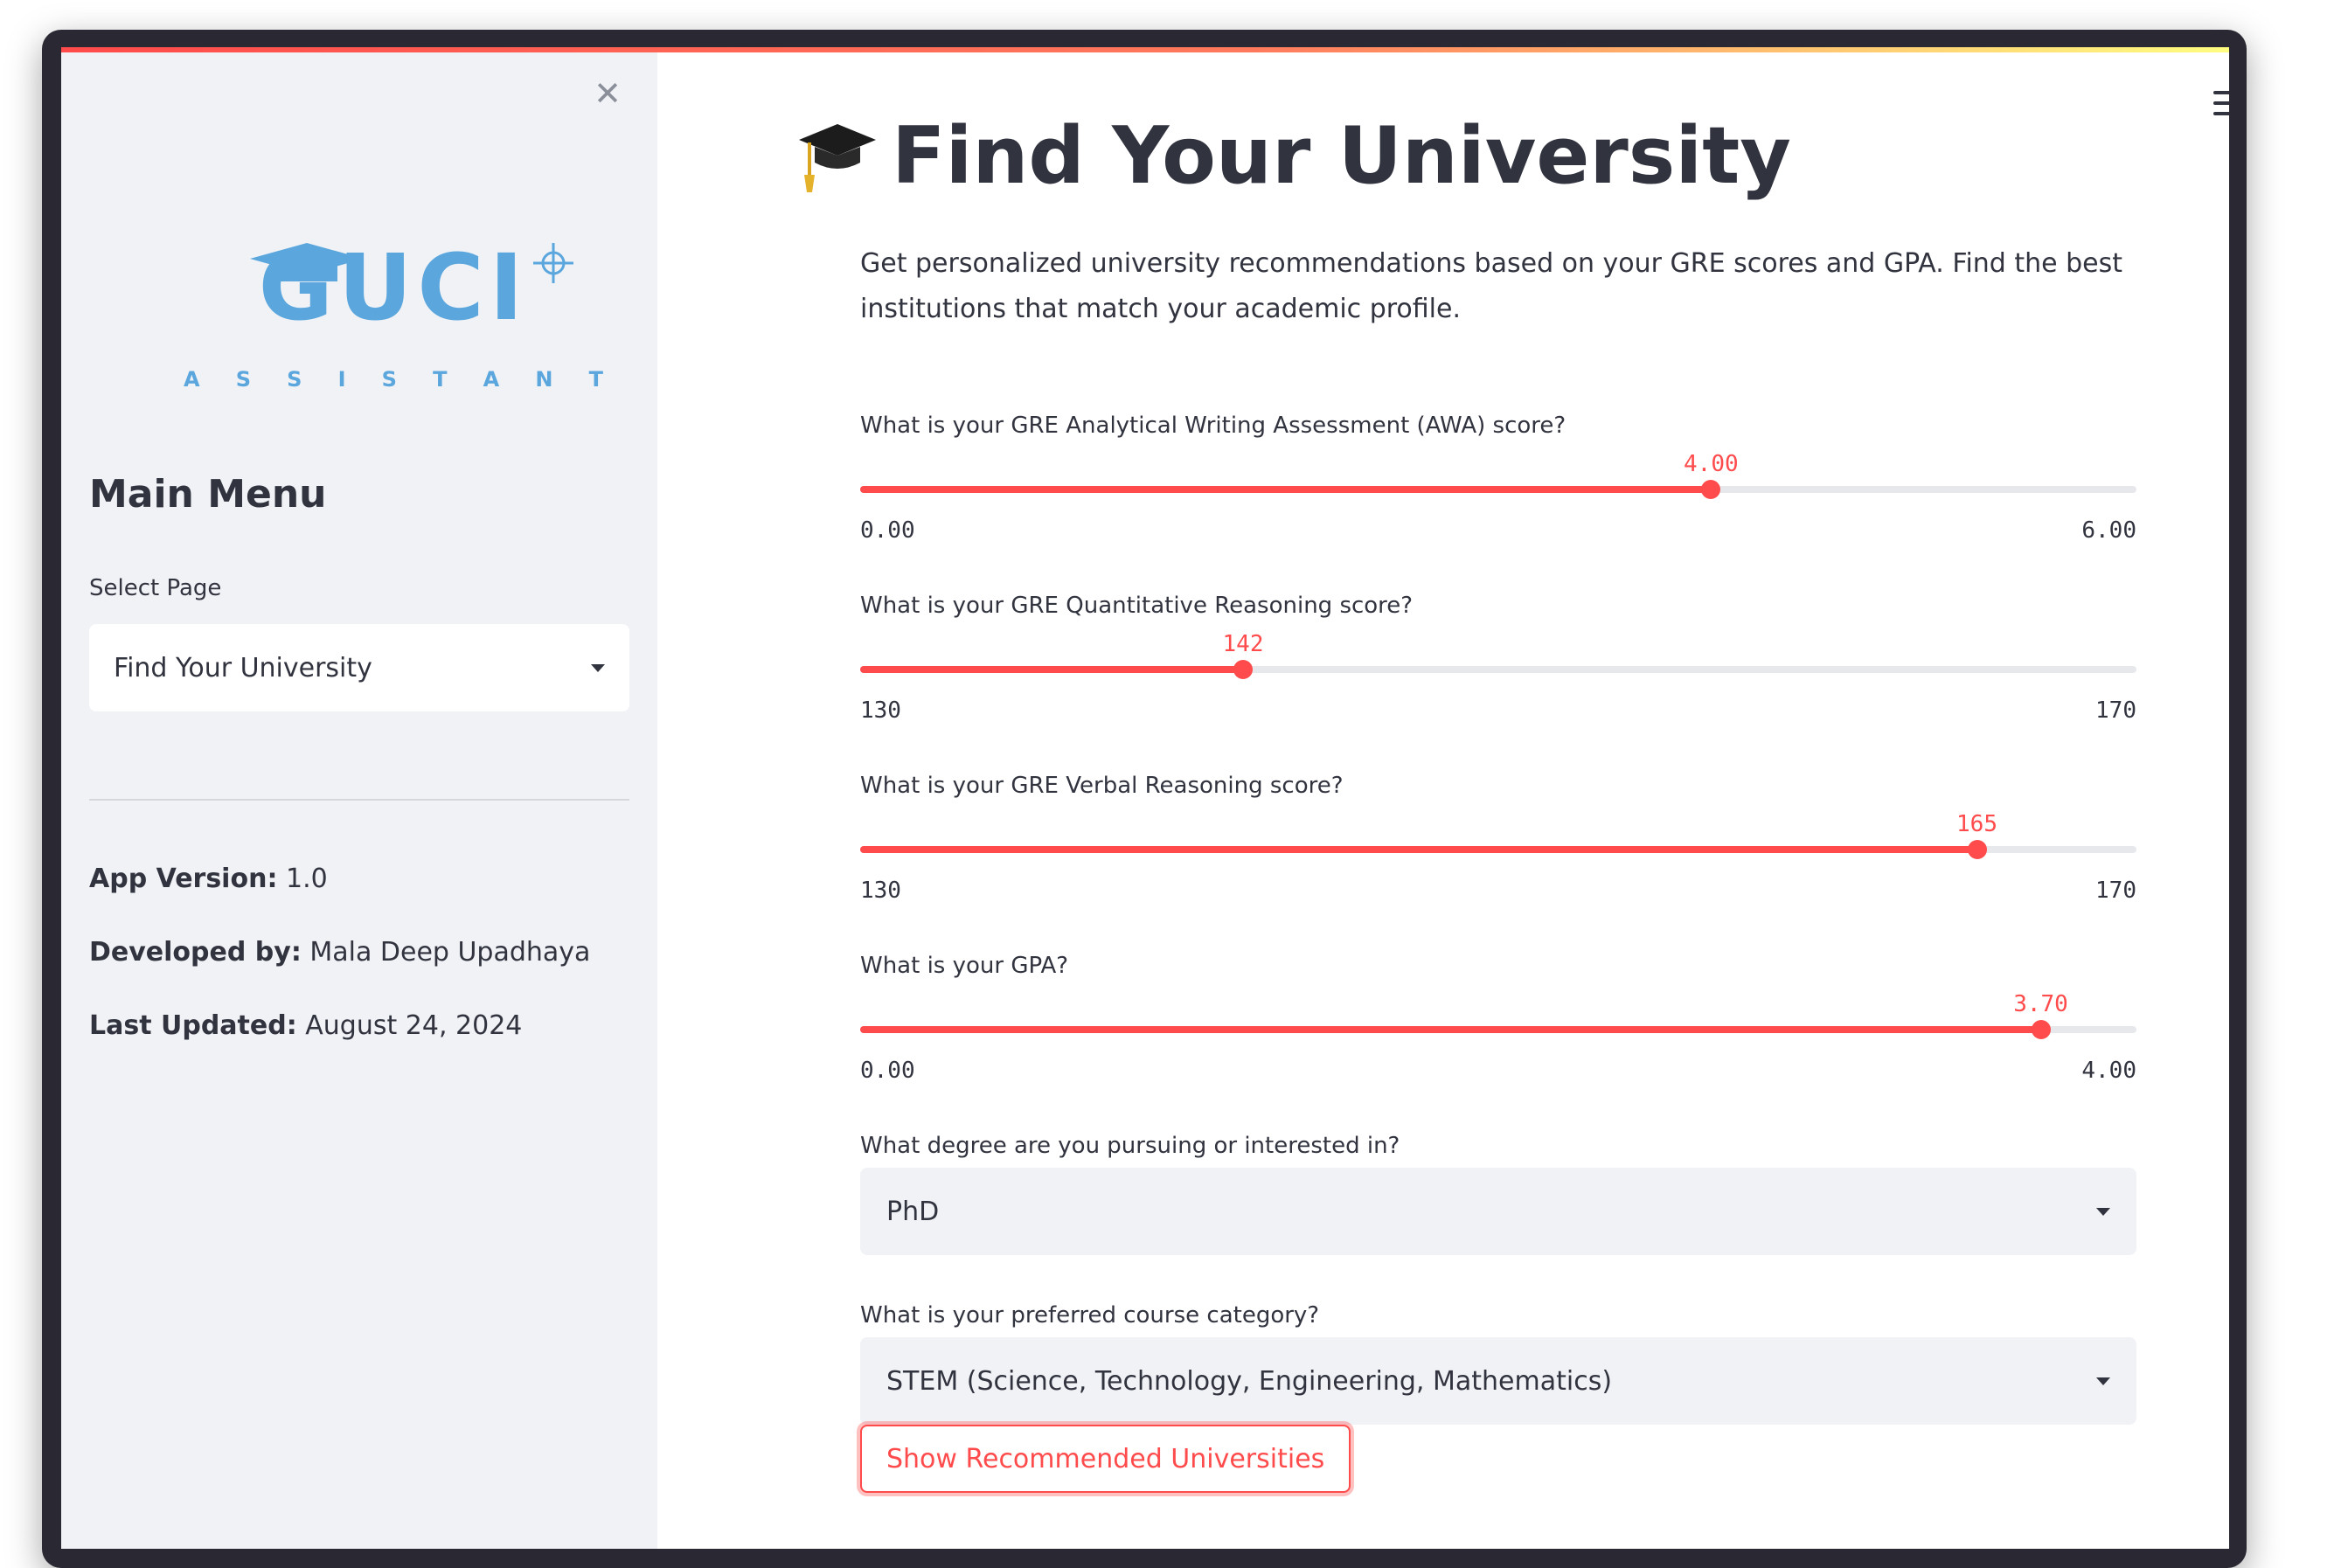 Image resolution: width=2341 pixels, height=1568 pixels. What do you see at coordinates (1090, 1316) in the screenshot?
I see `course-label: What is your preferred course category?` at bounding box center [1090, 1316].